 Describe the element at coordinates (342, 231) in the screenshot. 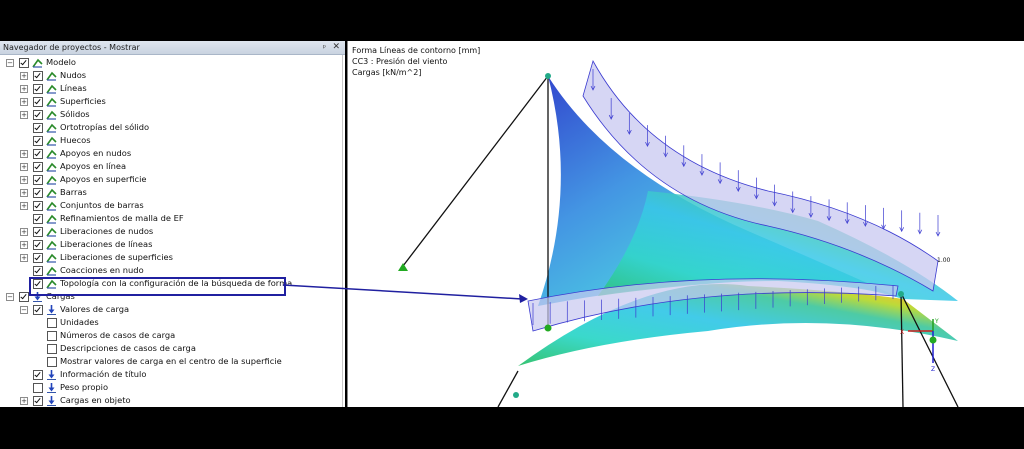

I see `tree-scrollbar` at that location.